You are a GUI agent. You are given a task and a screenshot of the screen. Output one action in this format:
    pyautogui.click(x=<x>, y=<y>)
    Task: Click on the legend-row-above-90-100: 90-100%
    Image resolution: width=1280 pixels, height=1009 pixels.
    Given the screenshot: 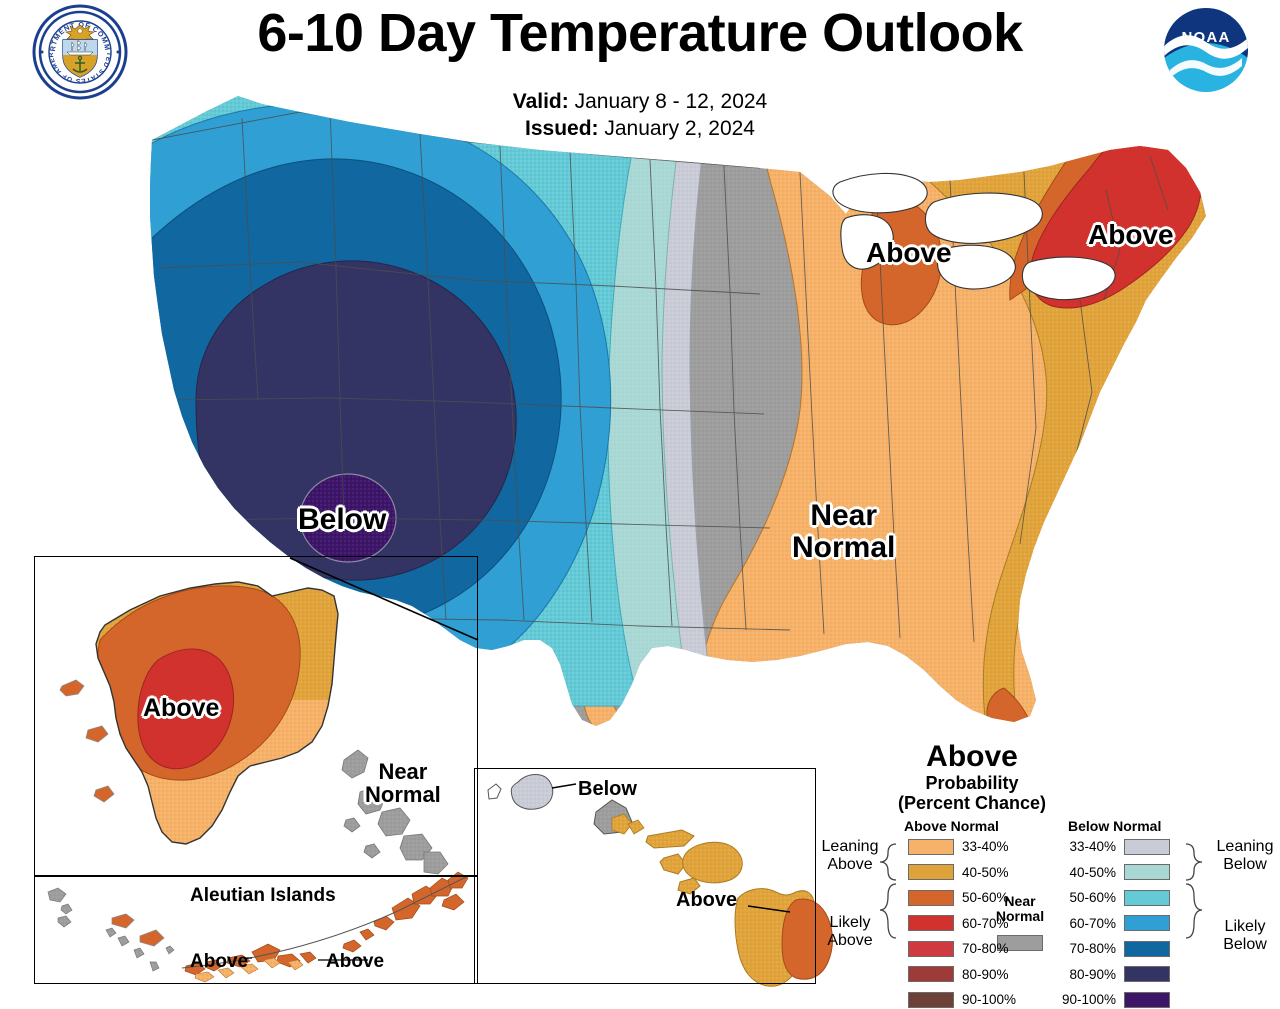 What is the action you would take?
    pyautogui.click(x=962, y=1000)
    